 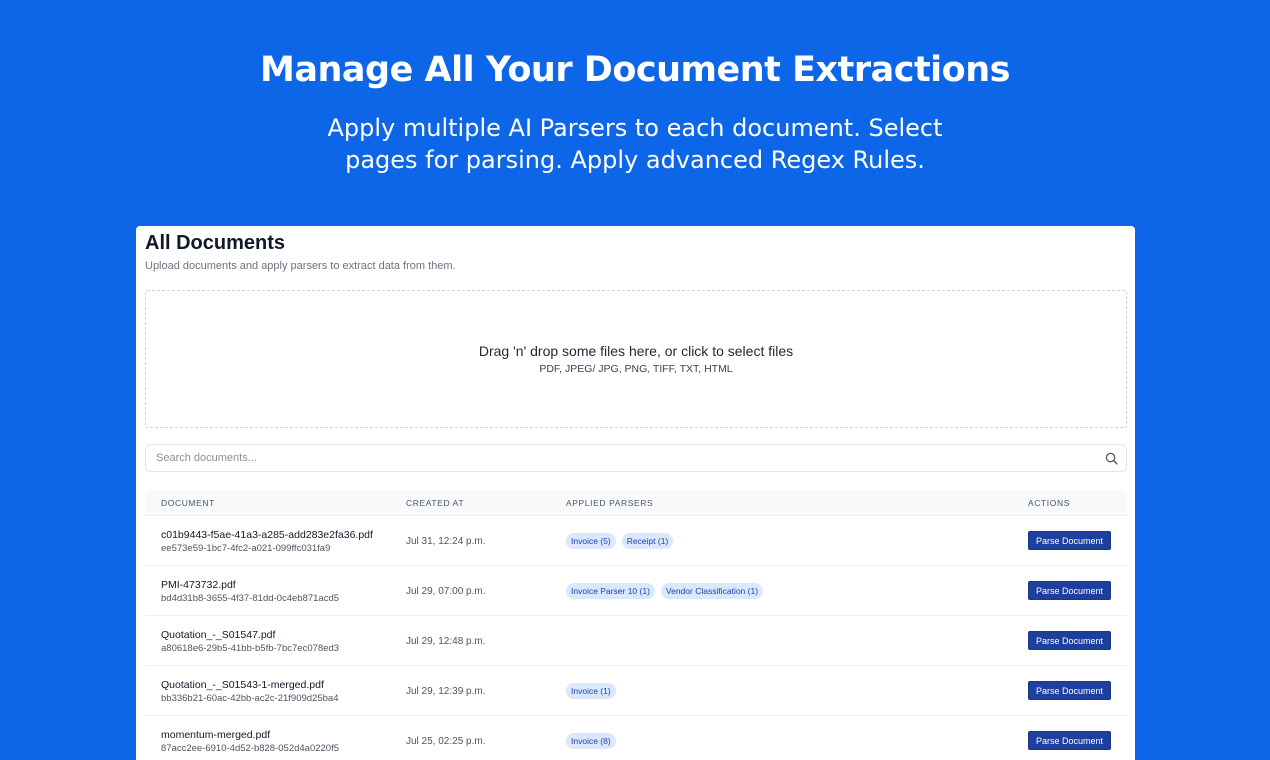 What do you see at coordinates (435, 503) in the screenshot?
I see `header-created-at: CREATED AT` at bounding box center [435, 503].